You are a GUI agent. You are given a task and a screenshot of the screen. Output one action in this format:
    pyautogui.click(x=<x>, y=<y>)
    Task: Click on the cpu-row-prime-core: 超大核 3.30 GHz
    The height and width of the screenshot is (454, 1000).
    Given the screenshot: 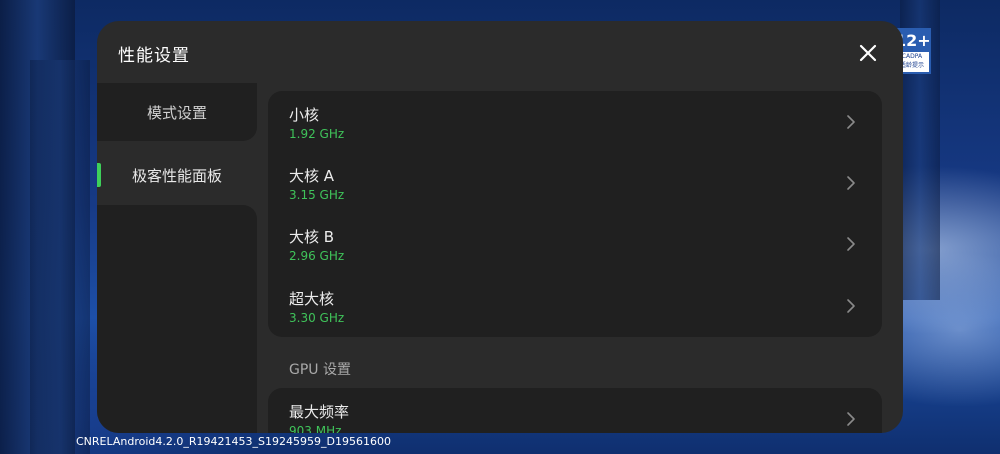 What is the action you would take?
    pyautogui.click(x=575, y=306)
    